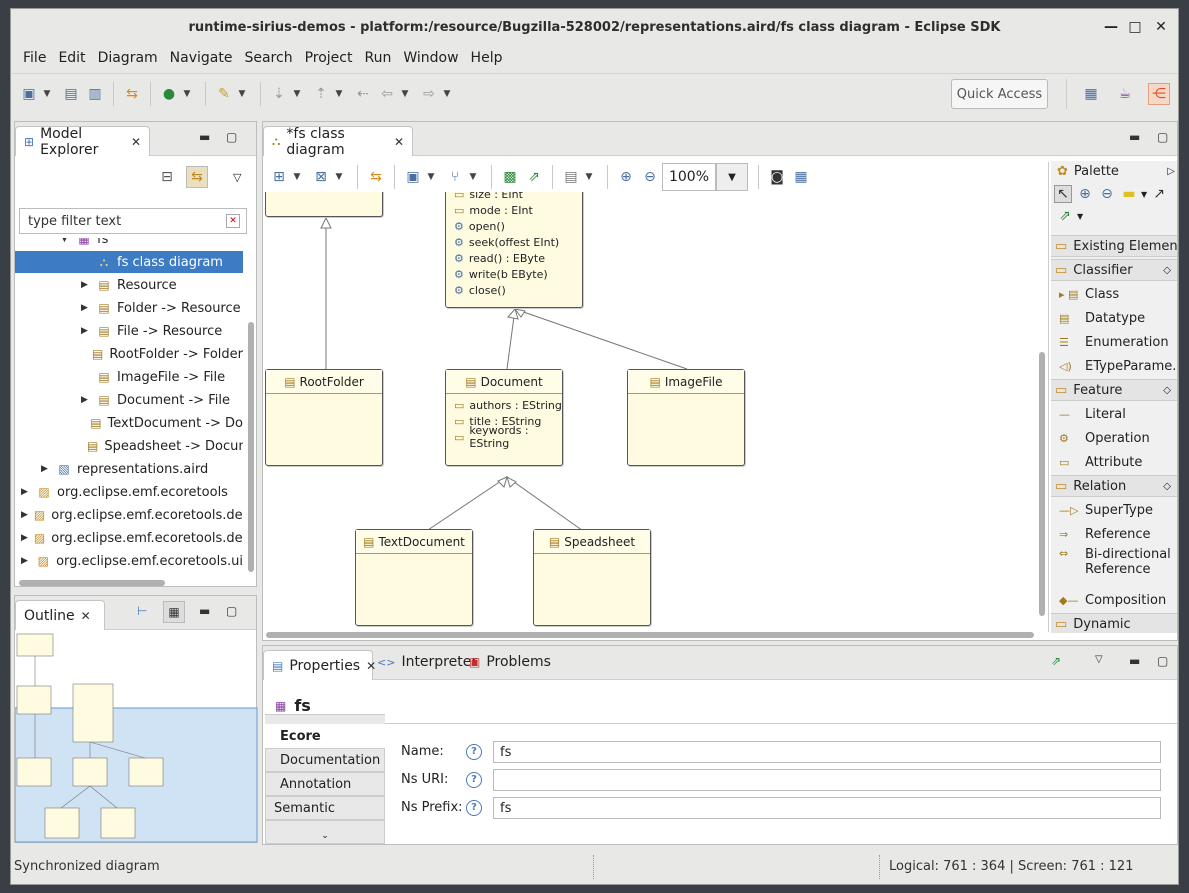  Describe the element at coordinates (174, 612) in the screenshot. I see `outline-overview-icon: ▦` at that location.